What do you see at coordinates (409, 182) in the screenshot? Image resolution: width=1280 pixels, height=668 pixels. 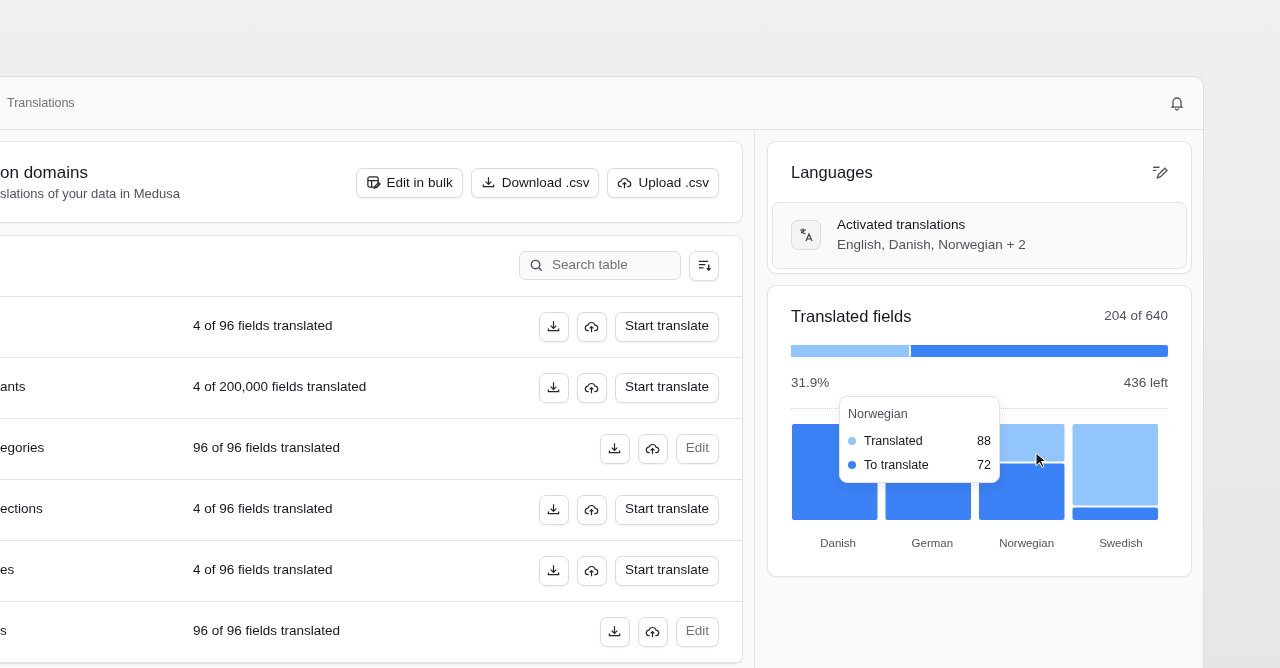 I see `action-button: Edit in bulk` at bounding box center [409, 182].